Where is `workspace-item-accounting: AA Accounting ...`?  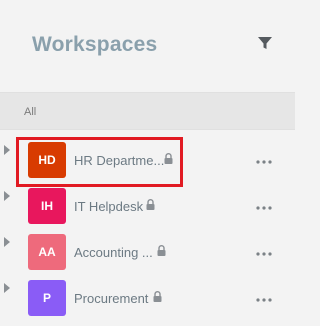 workspace-item-accounting: AA Accounting ... is located at coordinates (147, 246).